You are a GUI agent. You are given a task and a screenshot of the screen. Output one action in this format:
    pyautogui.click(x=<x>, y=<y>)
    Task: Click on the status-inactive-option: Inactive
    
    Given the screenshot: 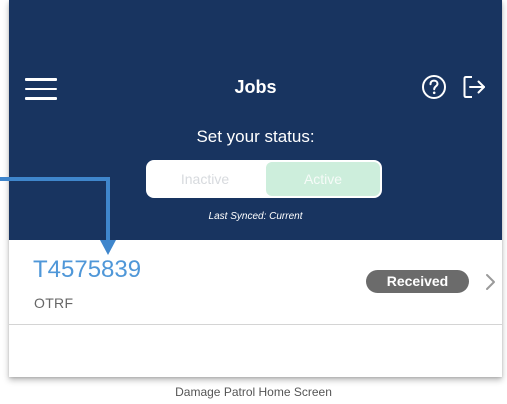 What is the action you would take?
    pyautogui.click(x=205, y=179)
    